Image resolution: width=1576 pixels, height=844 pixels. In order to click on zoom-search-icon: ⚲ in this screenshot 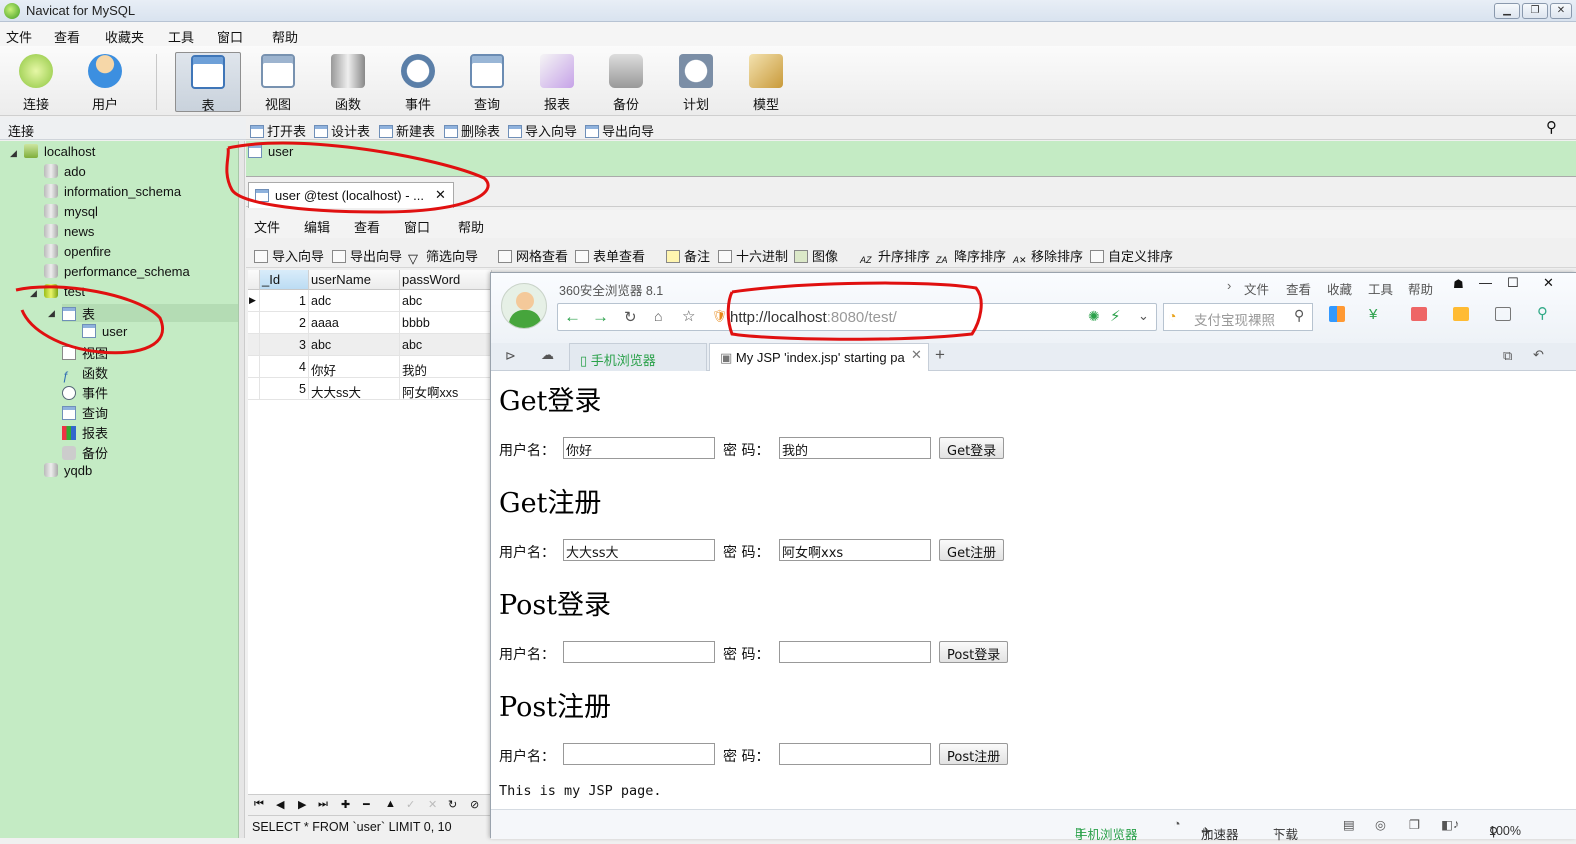, I will do `click(1542, 313)`.